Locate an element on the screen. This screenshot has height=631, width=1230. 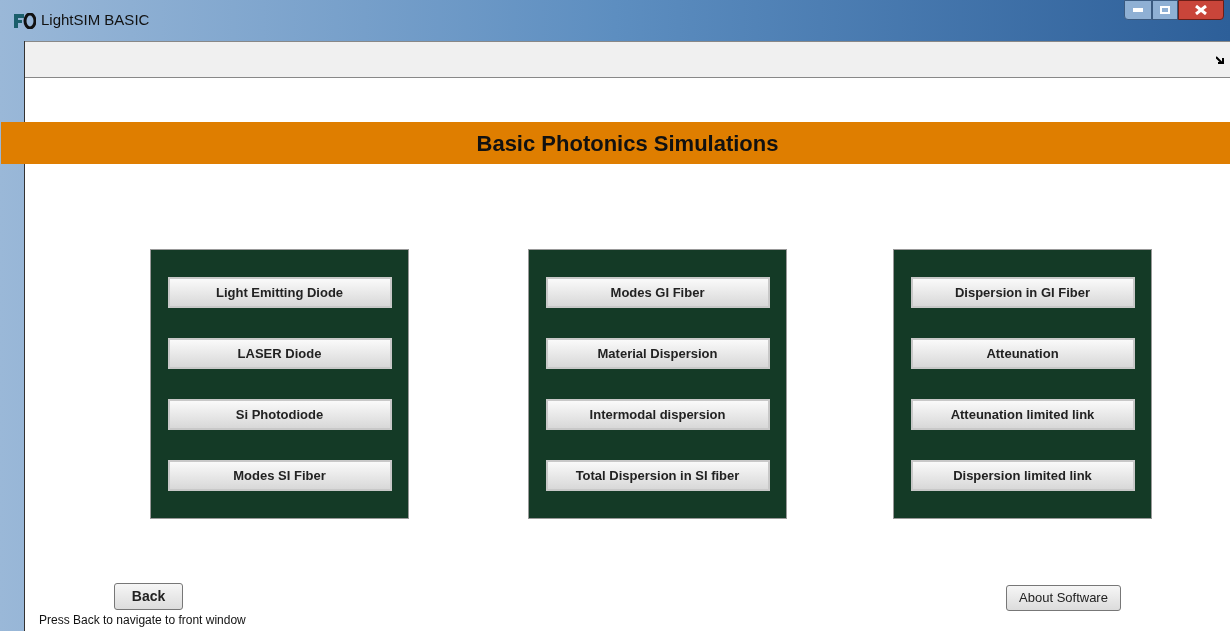
simulation-button: Dispersion in GI Fiber is located at coordinates (1022, 292).